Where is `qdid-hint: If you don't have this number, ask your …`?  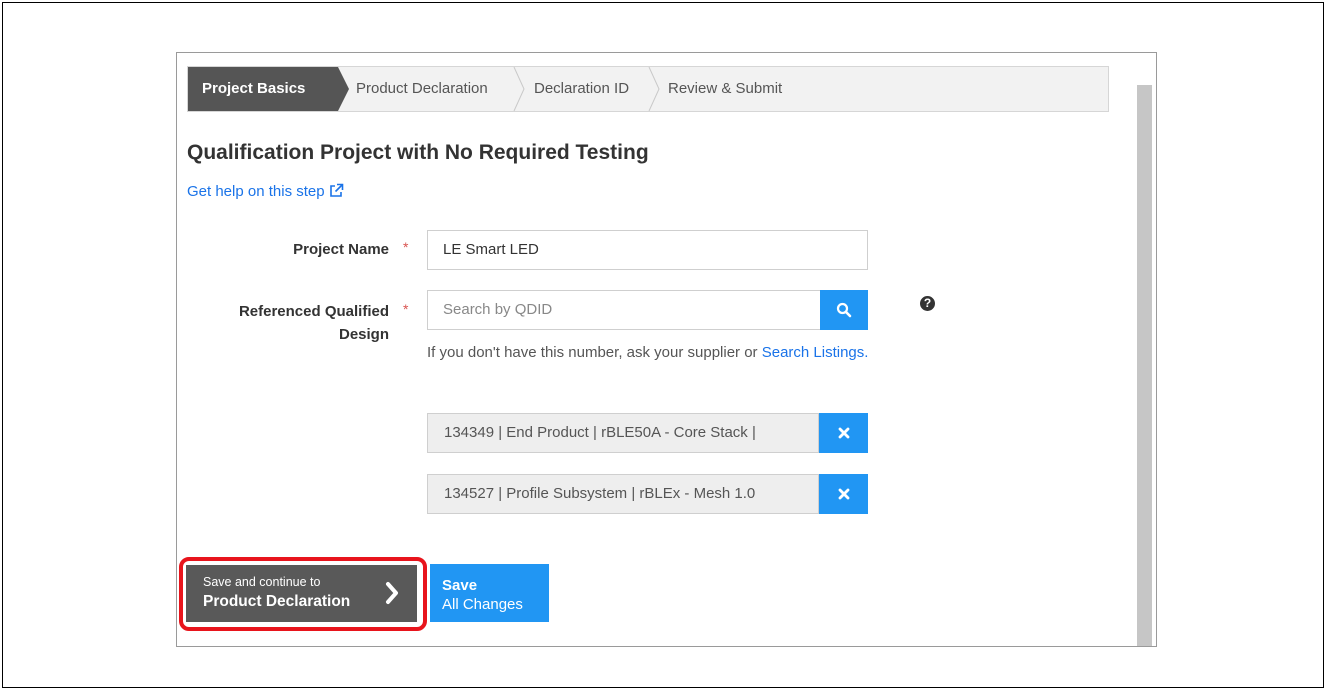
qdid-hint: If you don't have this number, ask your … is located at coordinates (652, 353).